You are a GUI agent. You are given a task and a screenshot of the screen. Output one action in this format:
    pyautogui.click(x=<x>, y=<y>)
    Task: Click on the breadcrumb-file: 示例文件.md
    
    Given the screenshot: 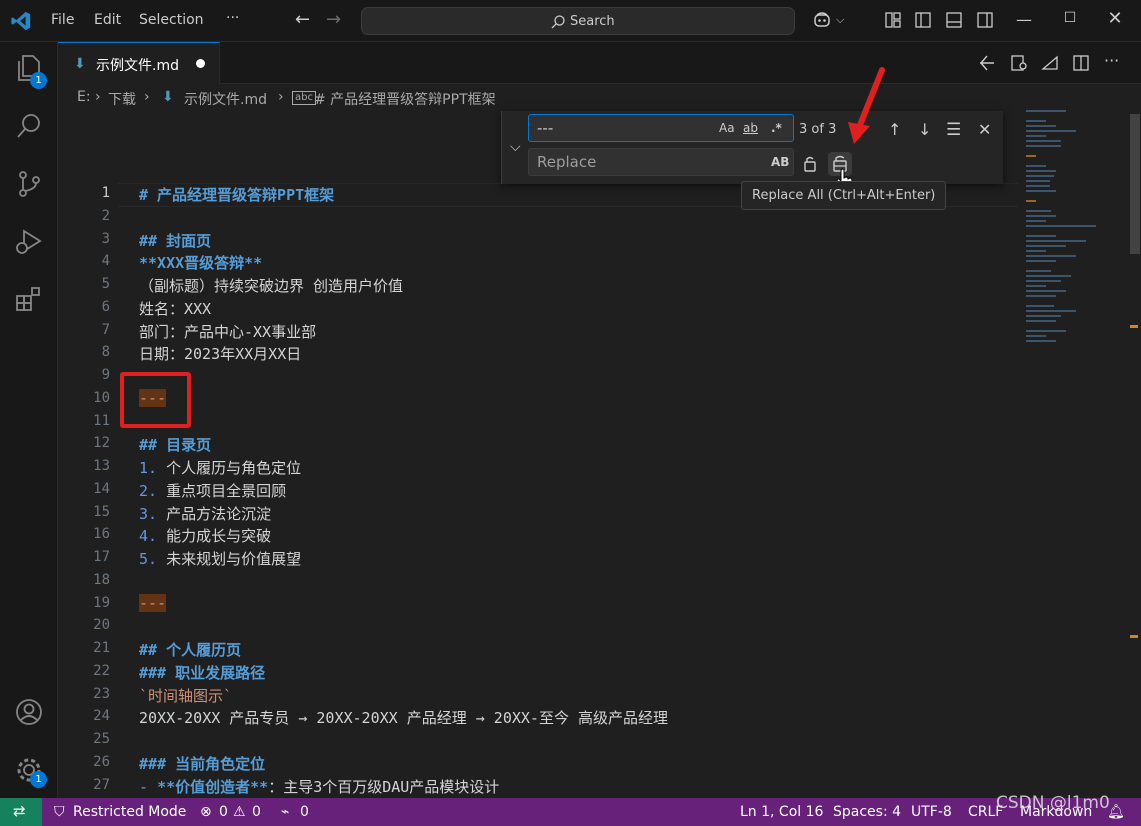 What is the action you would take?
    pyautogui.click(x=225, y=99)
    